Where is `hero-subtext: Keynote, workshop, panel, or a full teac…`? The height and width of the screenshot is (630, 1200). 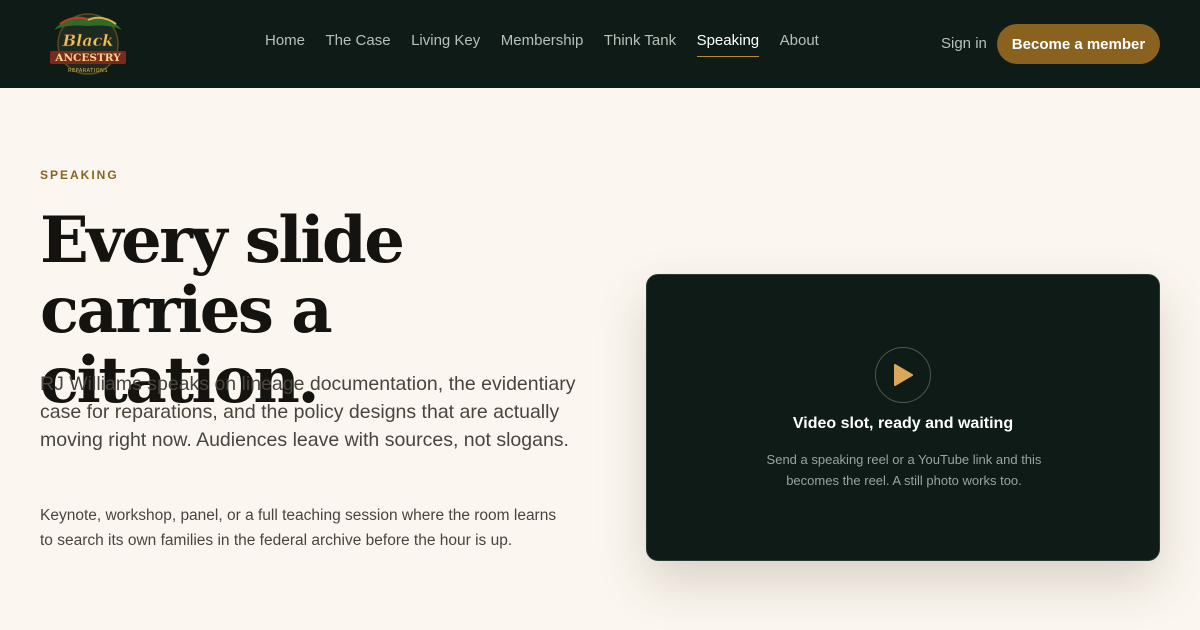
hero-subtext: Keynote, workshop, panel, or a full teac… is located at coordinates (298, 528).